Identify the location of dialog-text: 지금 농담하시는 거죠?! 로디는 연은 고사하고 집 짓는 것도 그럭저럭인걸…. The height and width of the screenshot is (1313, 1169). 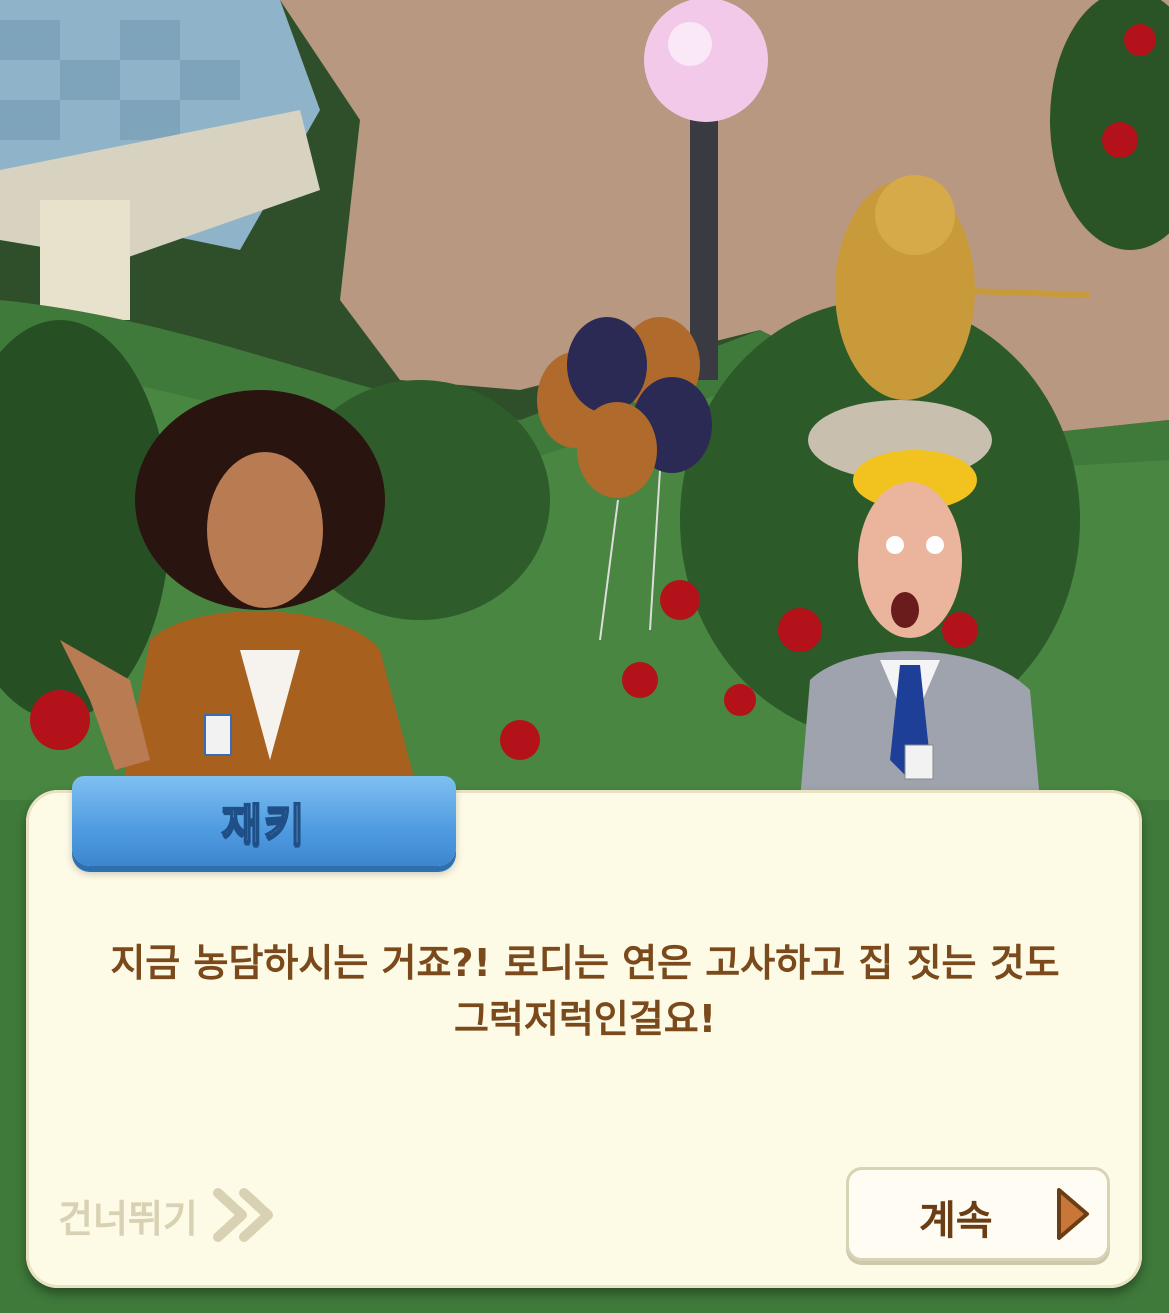
(585, 991).